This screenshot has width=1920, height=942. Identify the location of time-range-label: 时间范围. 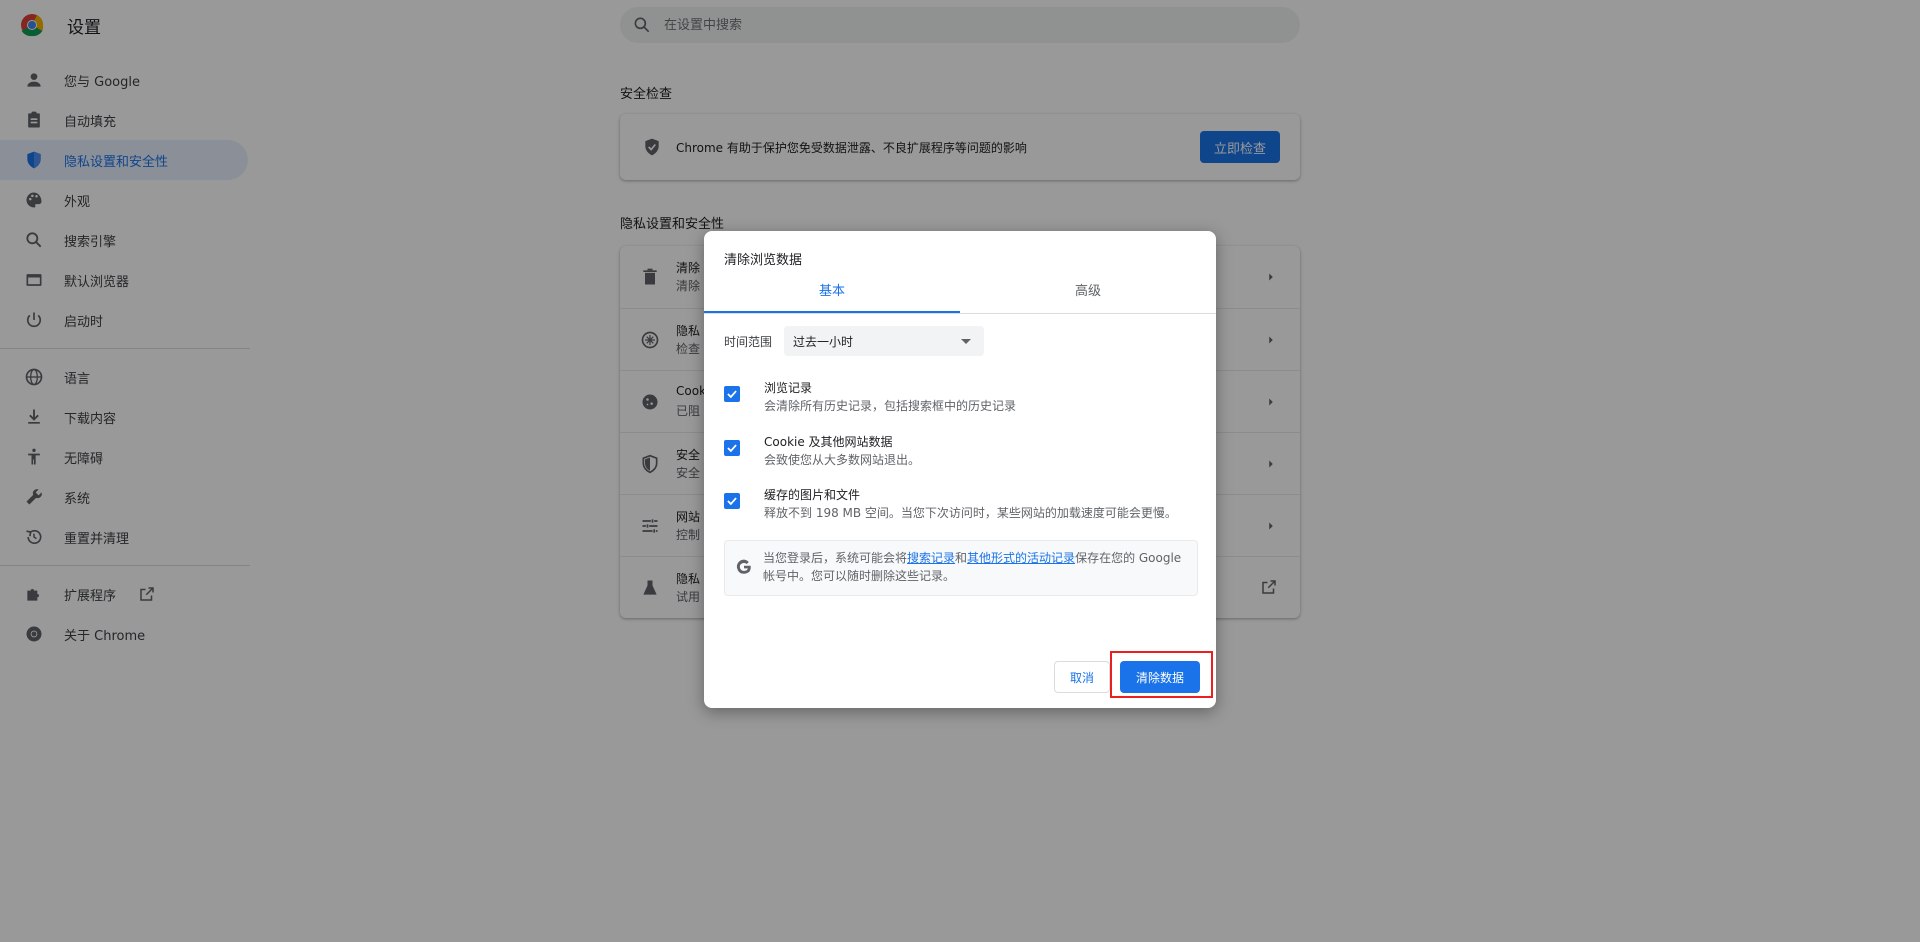
(748, 342).